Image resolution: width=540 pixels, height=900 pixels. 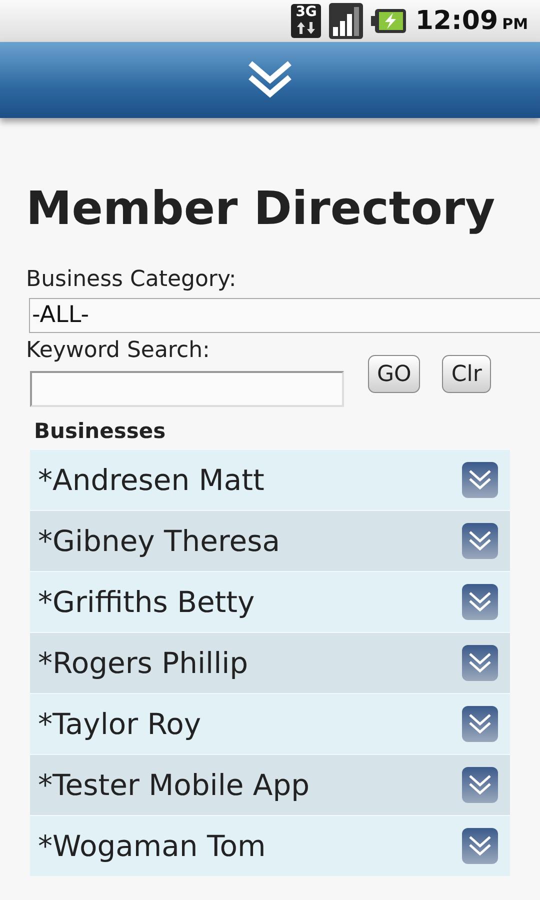 I want to click on business-name: *Griffiths Betty, so click(x=146, y=602).